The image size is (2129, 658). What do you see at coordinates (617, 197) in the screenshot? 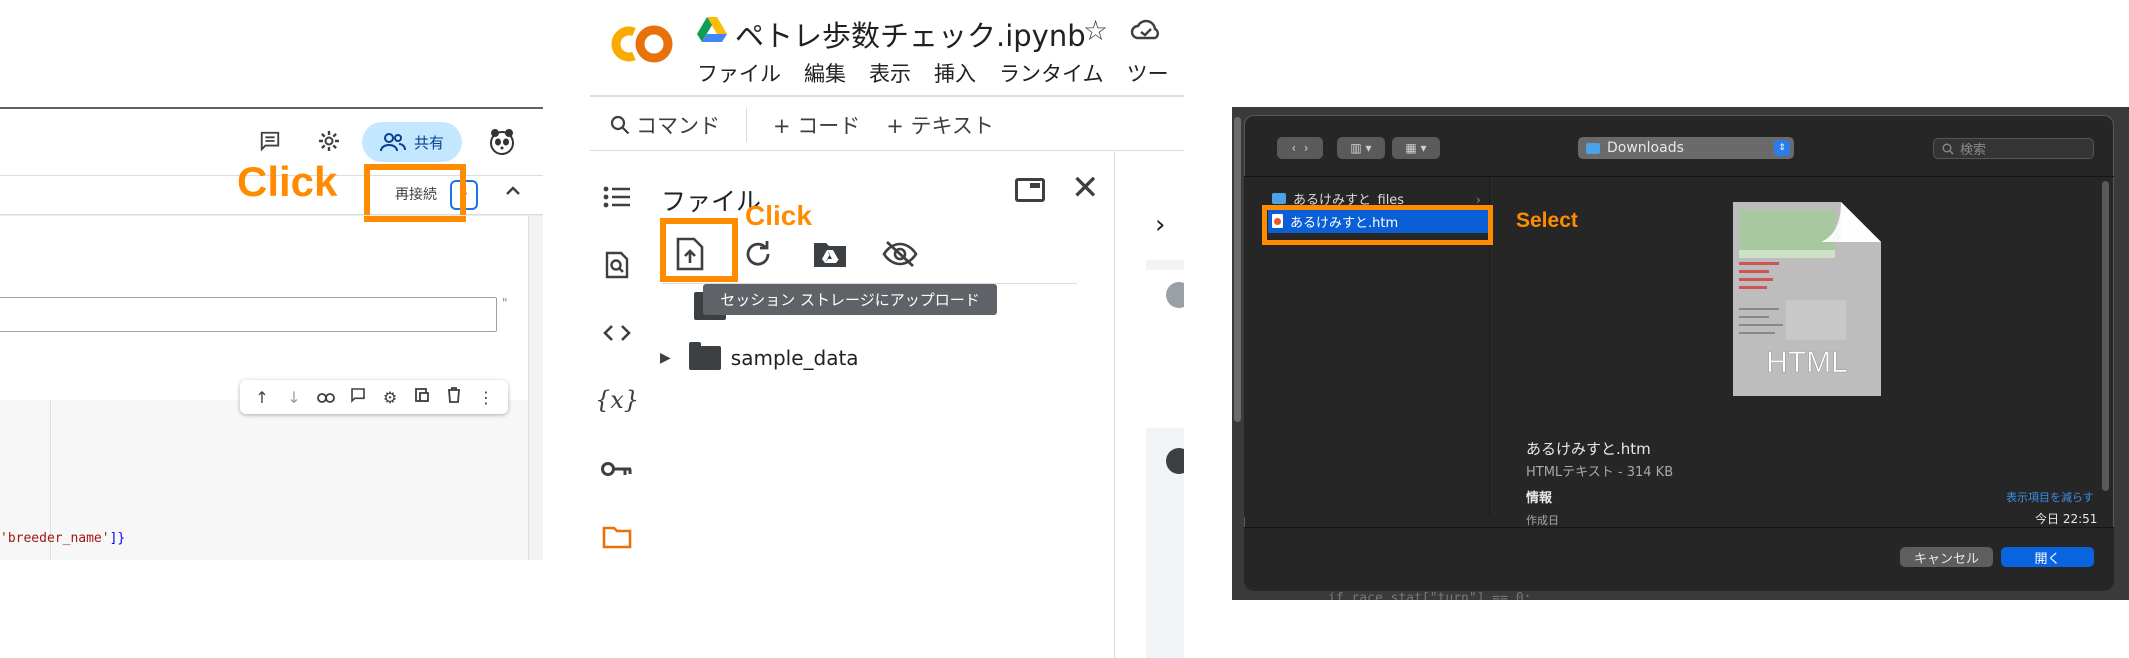
I see `toc-icon` at bounding box center [617, 197].